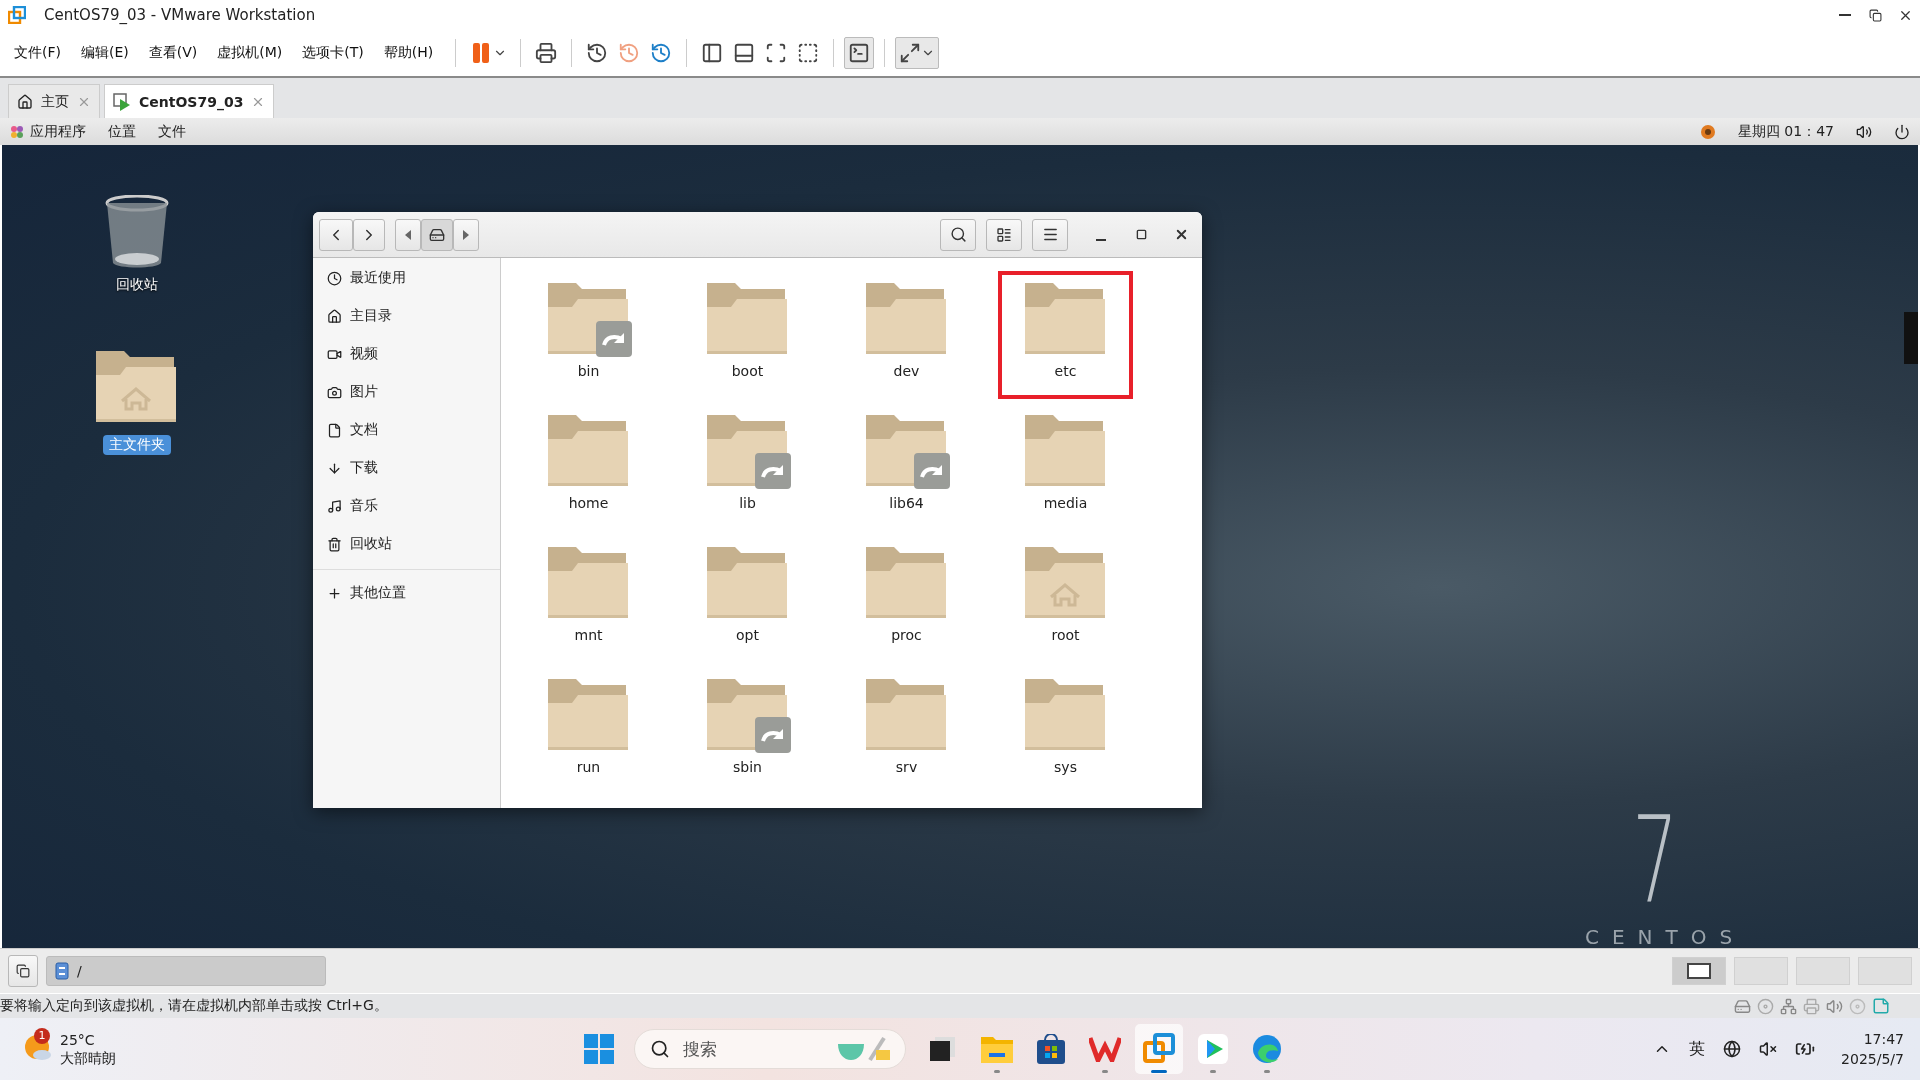 The width and height of the screenshot is (1920, 1080). I want to click on printer-icon, so click(546, 53).